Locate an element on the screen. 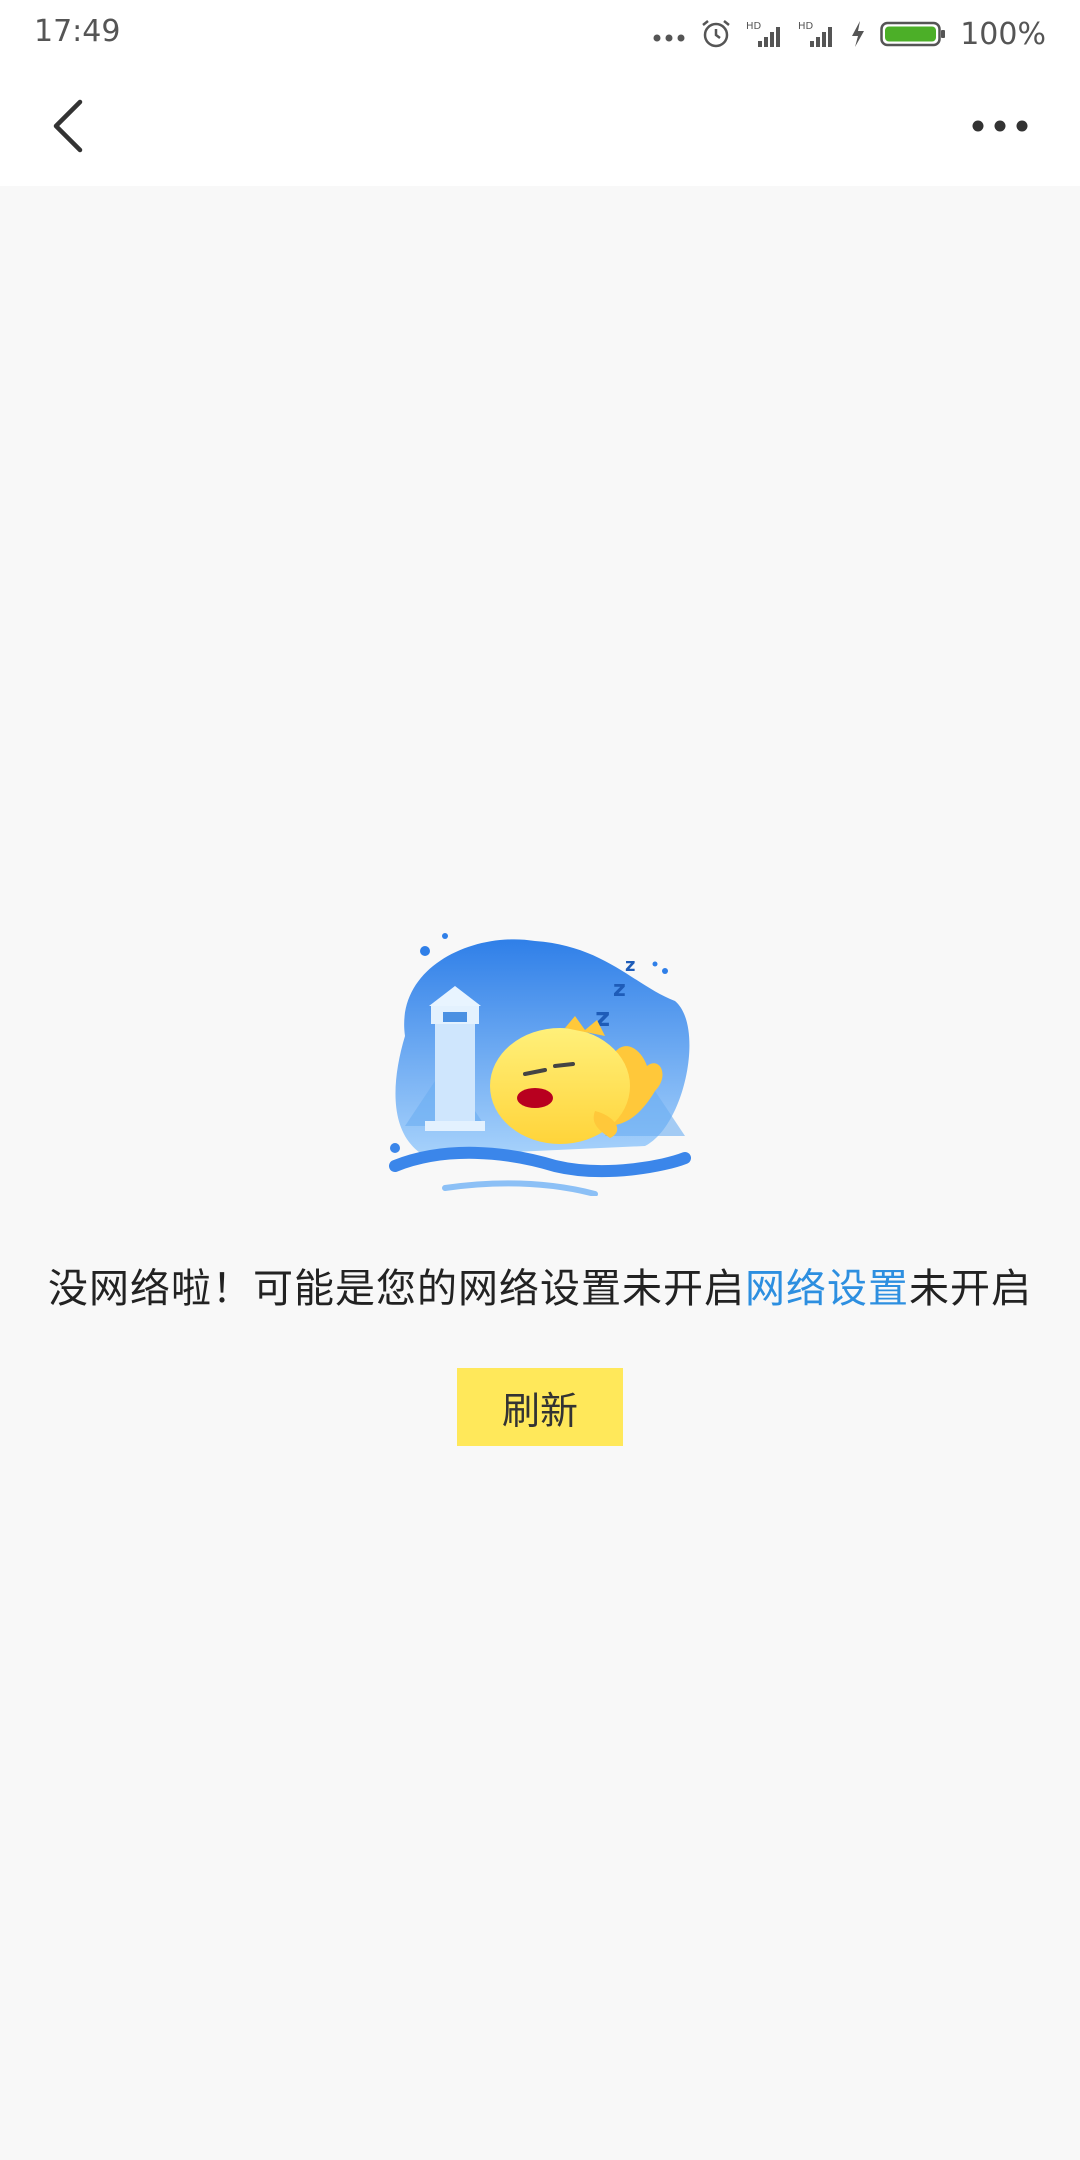 Image resolution: width=1080 pixels, height=2160 pixels. back-button is located at coordinates (72, 126).